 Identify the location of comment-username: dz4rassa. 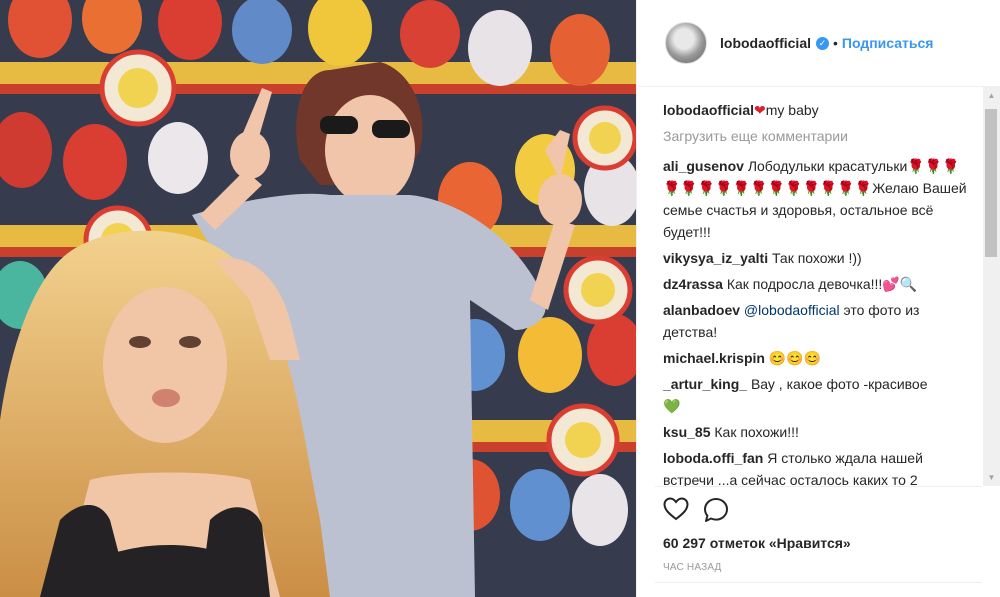
(693, 284).